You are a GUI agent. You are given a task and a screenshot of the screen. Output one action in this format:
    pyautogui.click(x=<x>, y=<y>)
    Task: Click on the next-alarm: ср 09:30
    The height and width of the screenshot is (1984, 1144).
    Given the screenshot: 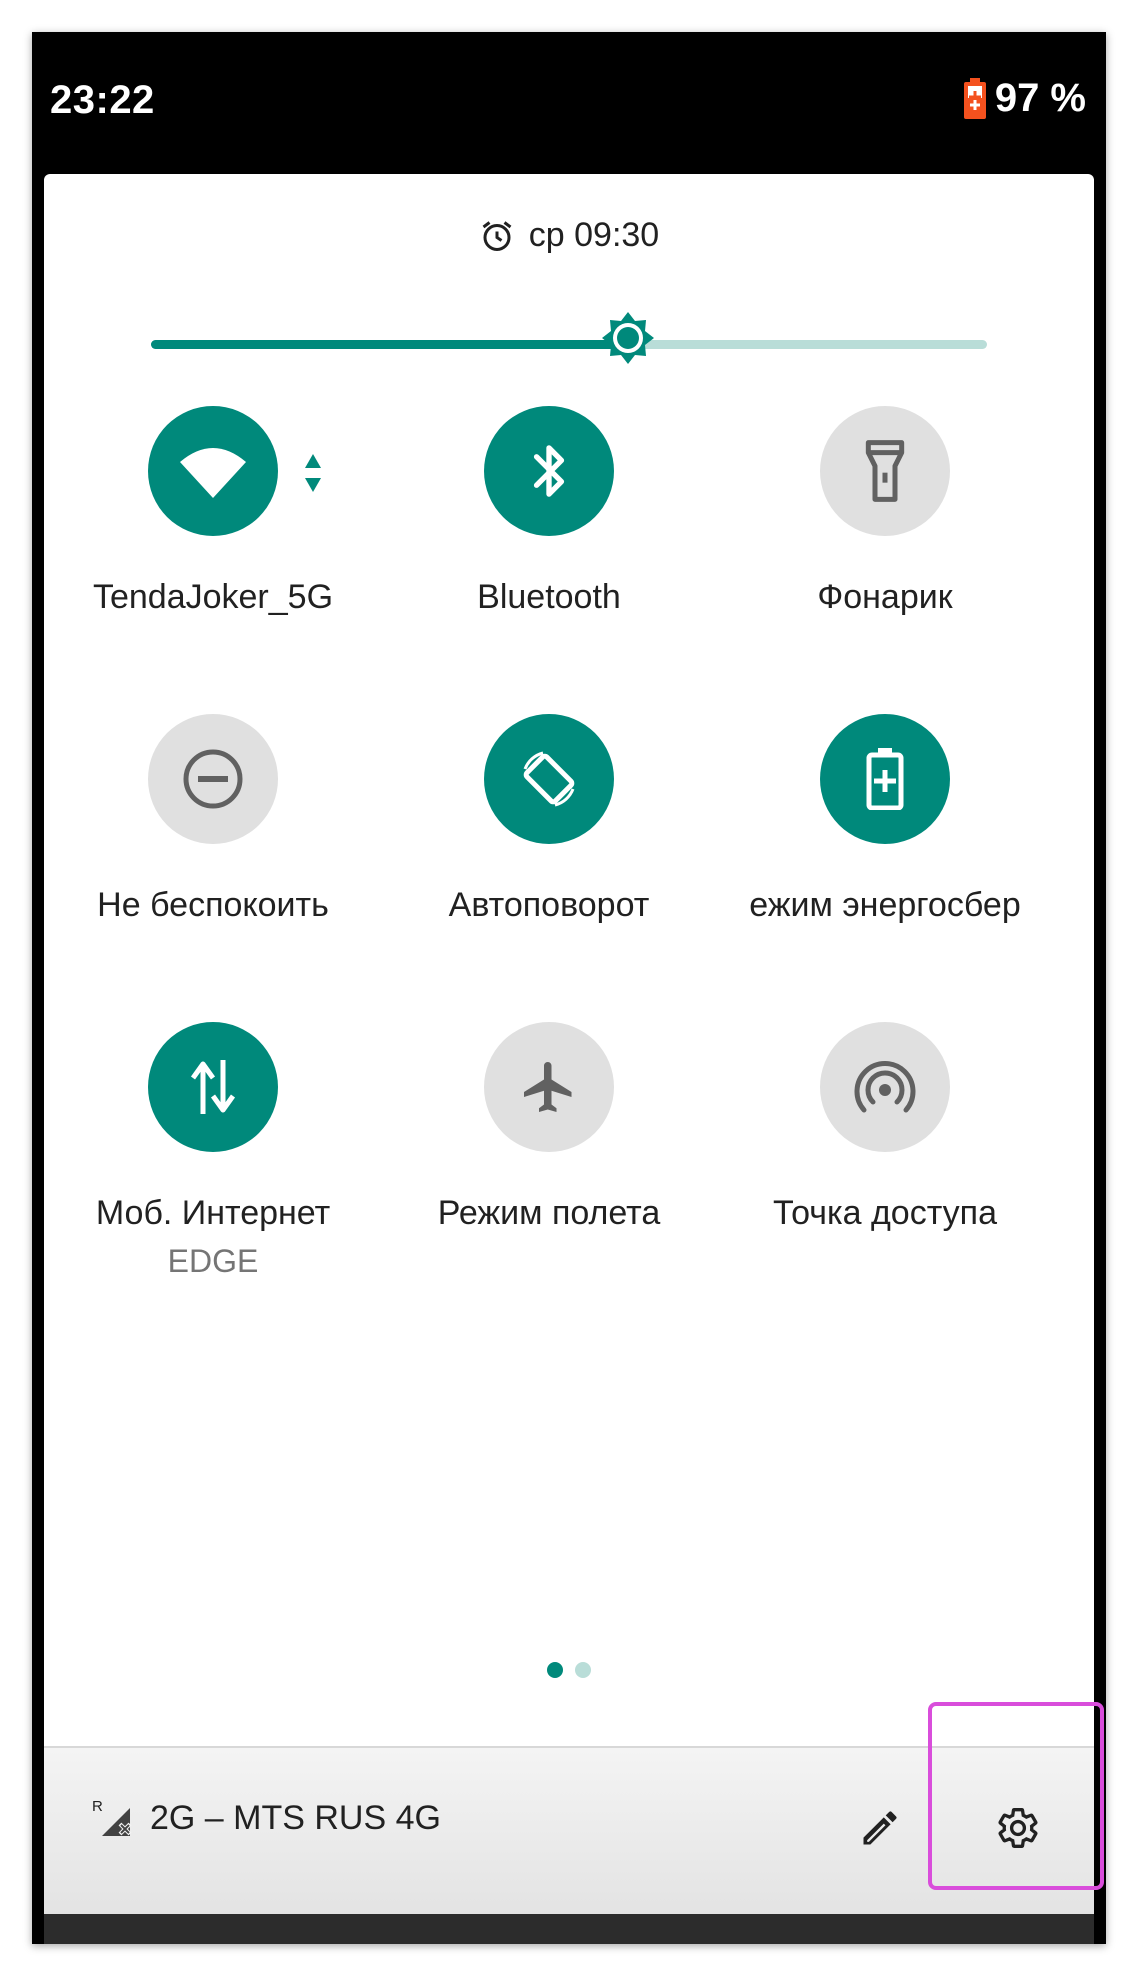 What is the action you would take?
    pyautogui.click(x=569, y=235)
    